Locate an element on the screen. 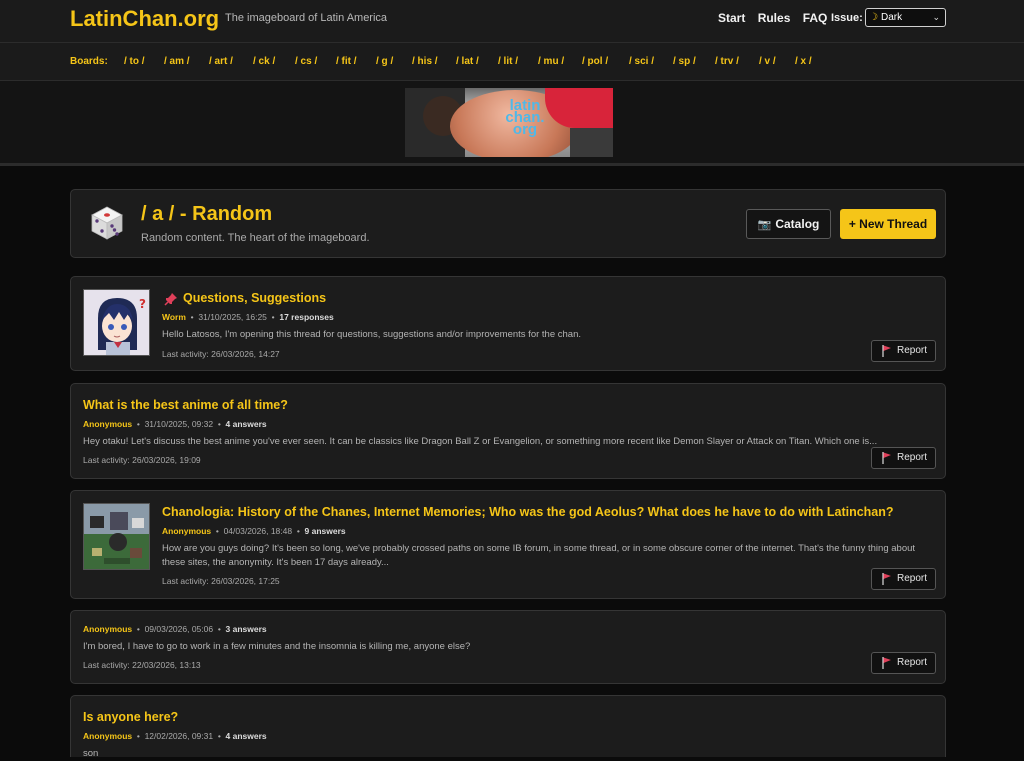 The height and width of the screenshot is (761, 1024). catalog-button: 📷 Catalog is located at coordinates (788, 224).